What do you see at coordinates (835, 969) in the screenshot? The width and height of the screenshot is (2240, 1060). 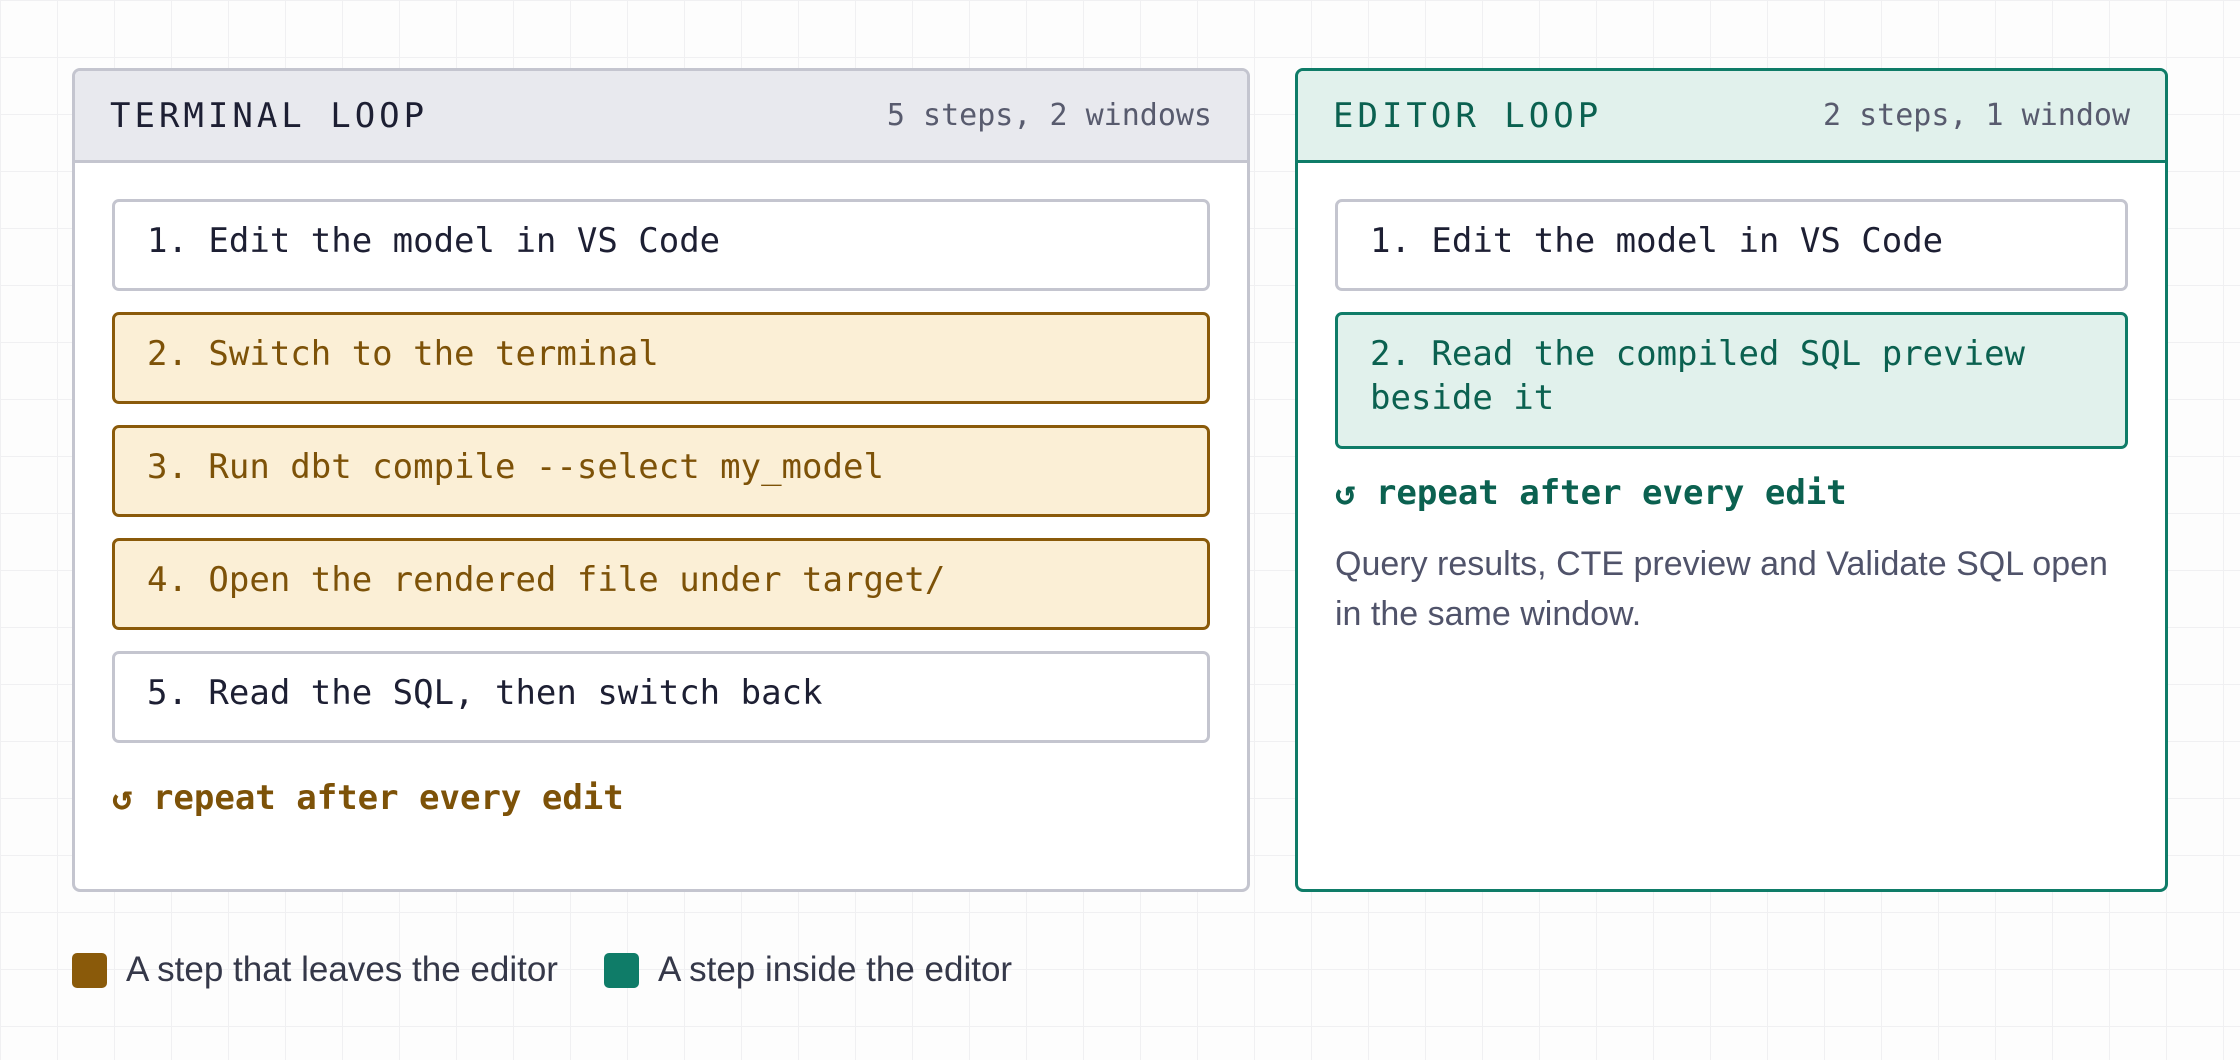 I see `legend-label-inside-editor: A step inside the editor` at bounding box center [835, 969].